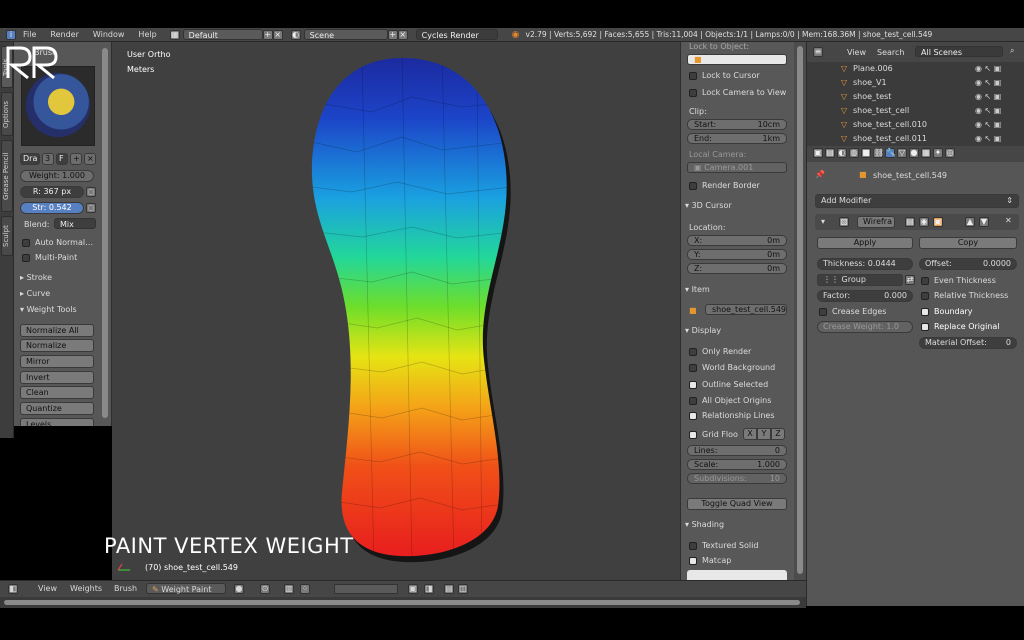 This screenshot has height=640, width=1024. What do you see at coordinates (730, 400) in the screenshot?
I see `all-object-origins-checkbox: All Object Origins` at bounding box center [730, 400].